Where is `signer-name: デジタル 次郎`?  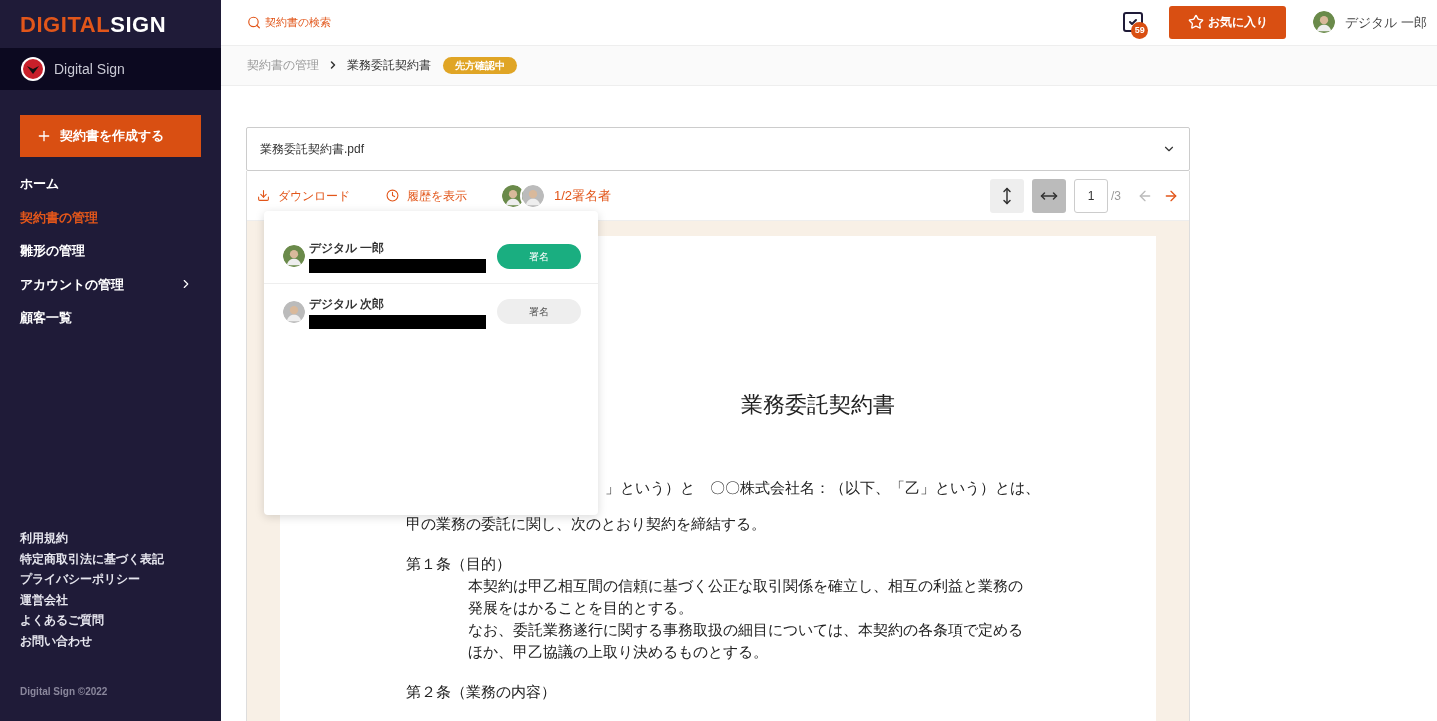
signer-name: デジタル 次郎 is located at coordinates (347, 304).